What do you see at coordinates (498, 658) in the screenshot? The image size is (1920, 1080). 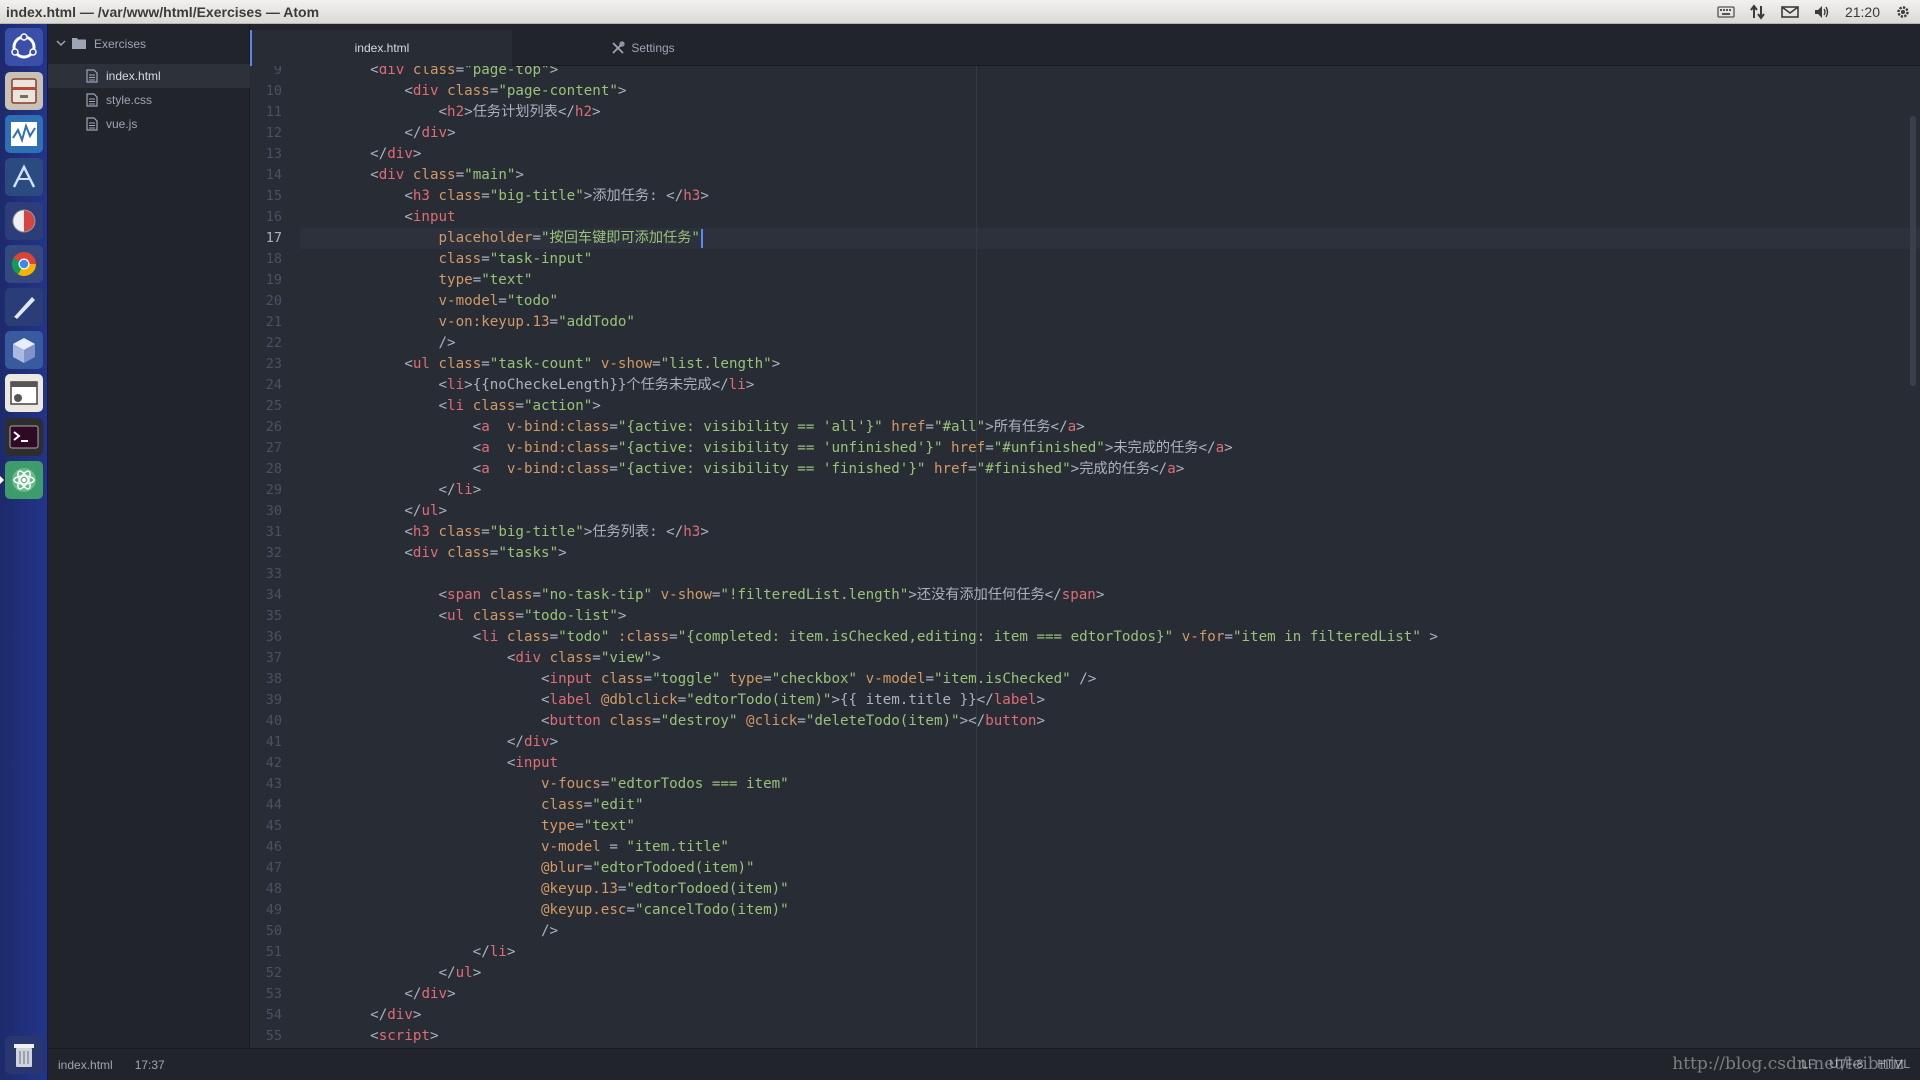 I see `code-line: <div class="view">` at bounding box center [498, 658].